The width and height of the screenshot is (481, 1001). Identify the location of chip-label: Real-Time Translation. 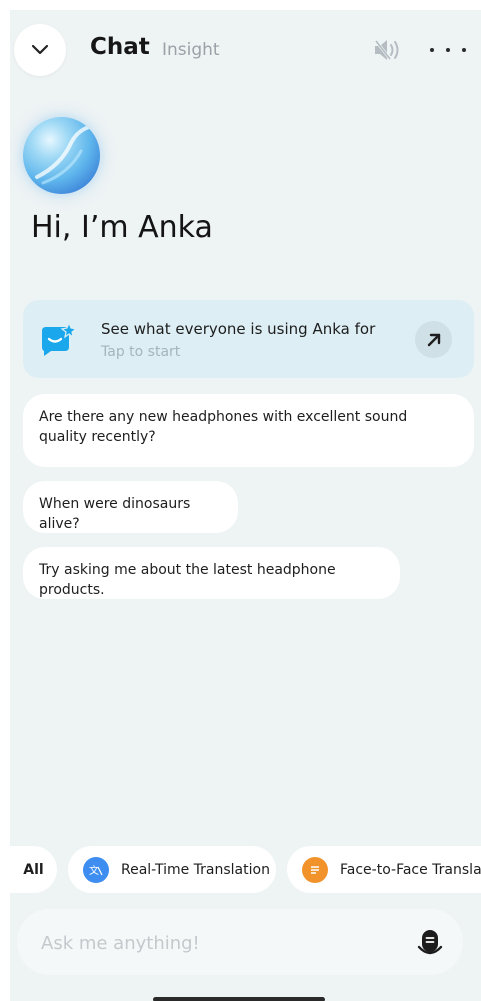
(195, 869).